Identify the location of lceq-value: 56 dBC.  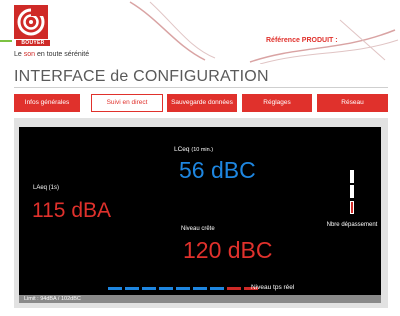
(217, 170).